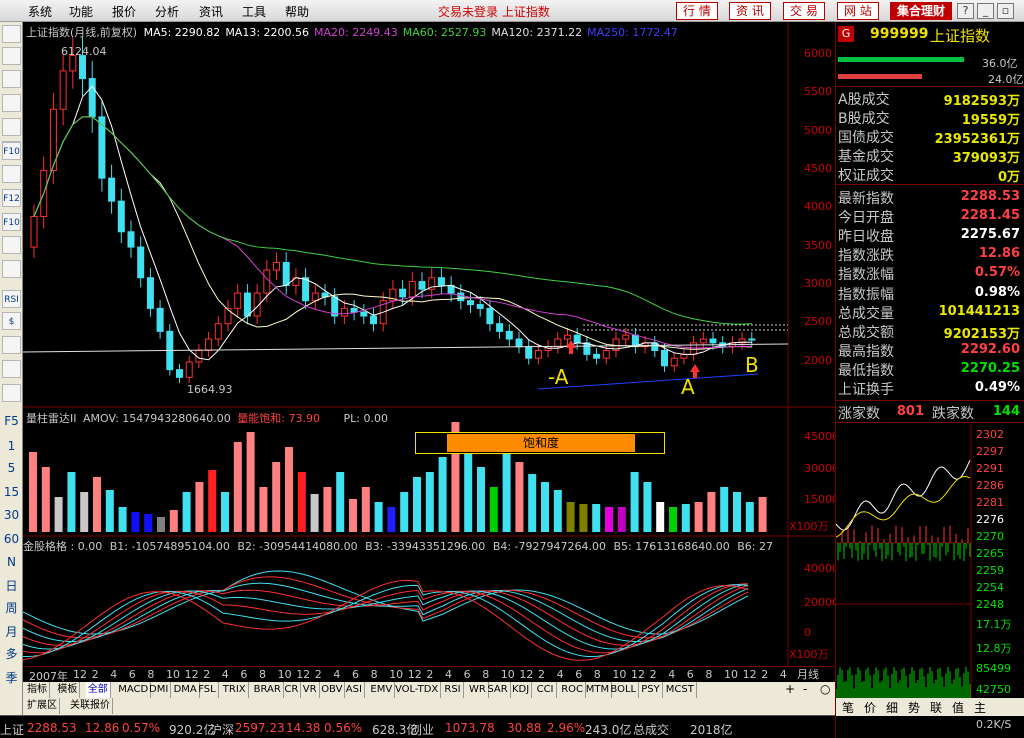 This screenshot has width=1024, height=738. I want to click on right-tab: 势, so click(914, 707).